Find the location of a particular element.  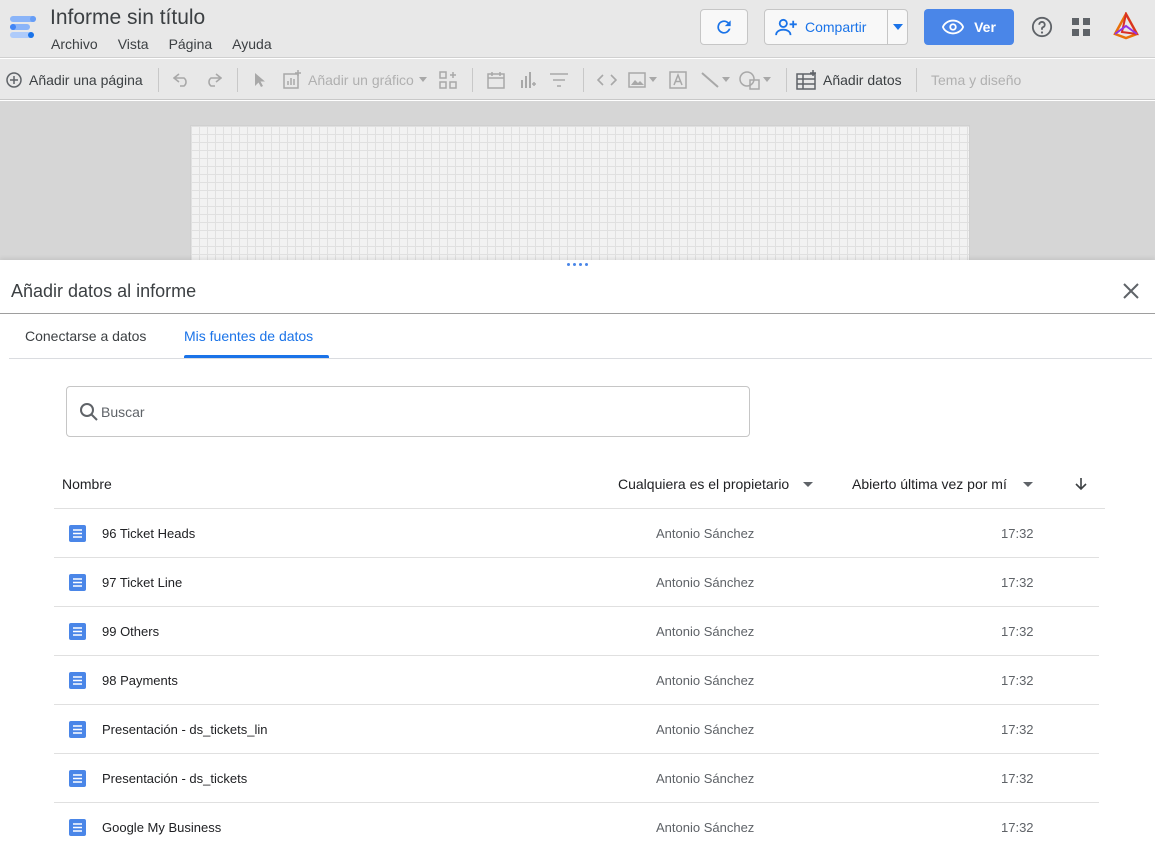

shape-button is located at coordinates (755, 79).